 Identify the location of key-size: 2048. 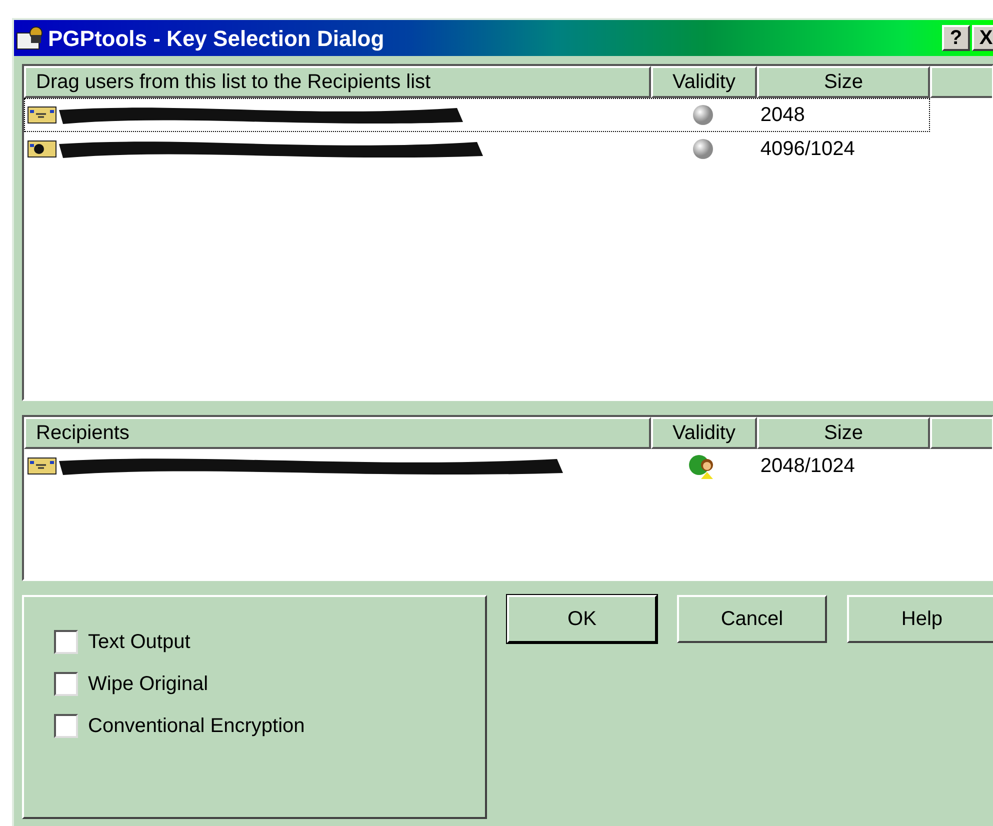
(782, 115).